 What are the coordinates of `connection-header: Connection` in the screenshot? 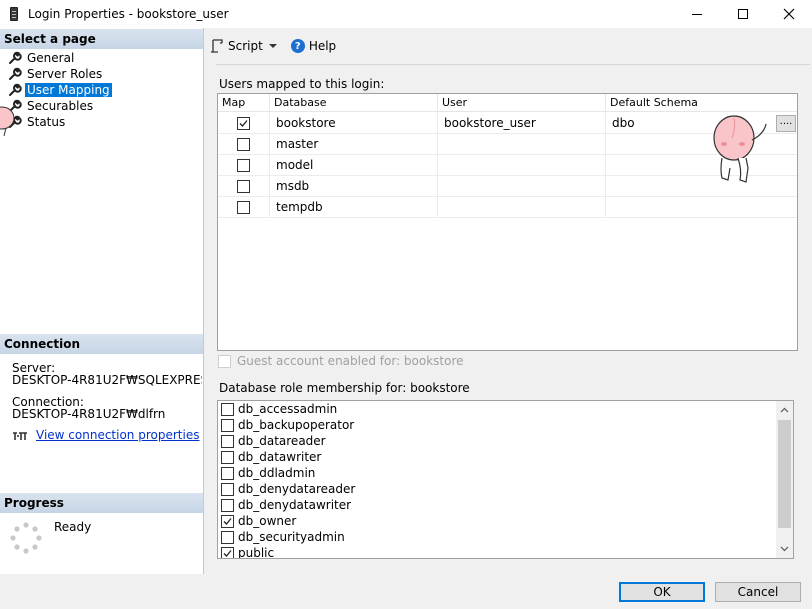 It's located at (101, 344).